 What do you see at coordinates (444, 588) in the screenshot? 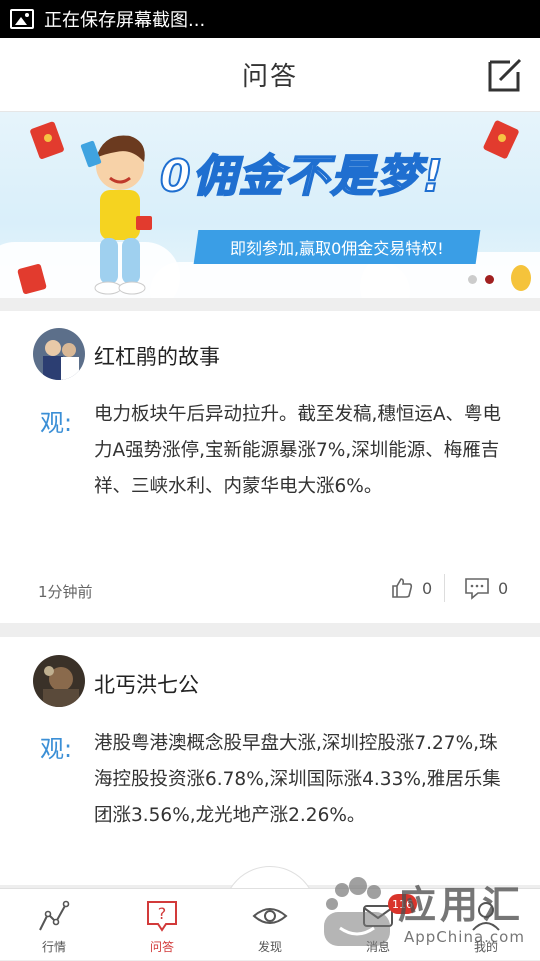
I see `divider` at bounding box center [444, 588].